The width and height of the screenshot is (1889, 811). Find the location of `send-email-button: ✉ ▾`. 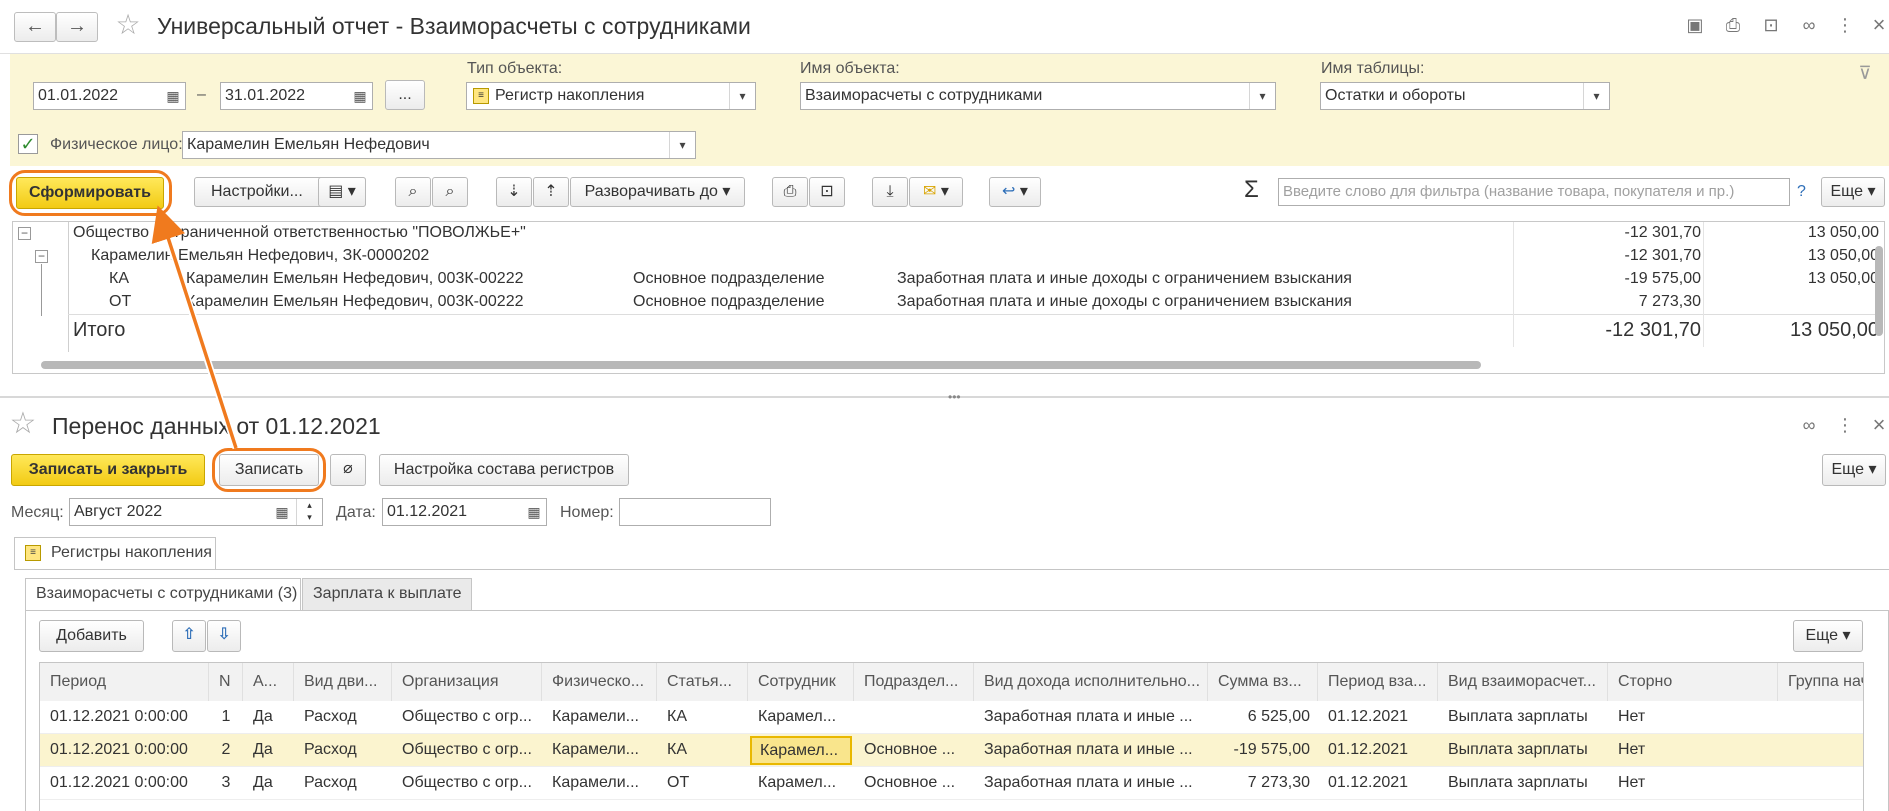

send-email-button: ✉ ▾ is located at coordinates (936, 192).